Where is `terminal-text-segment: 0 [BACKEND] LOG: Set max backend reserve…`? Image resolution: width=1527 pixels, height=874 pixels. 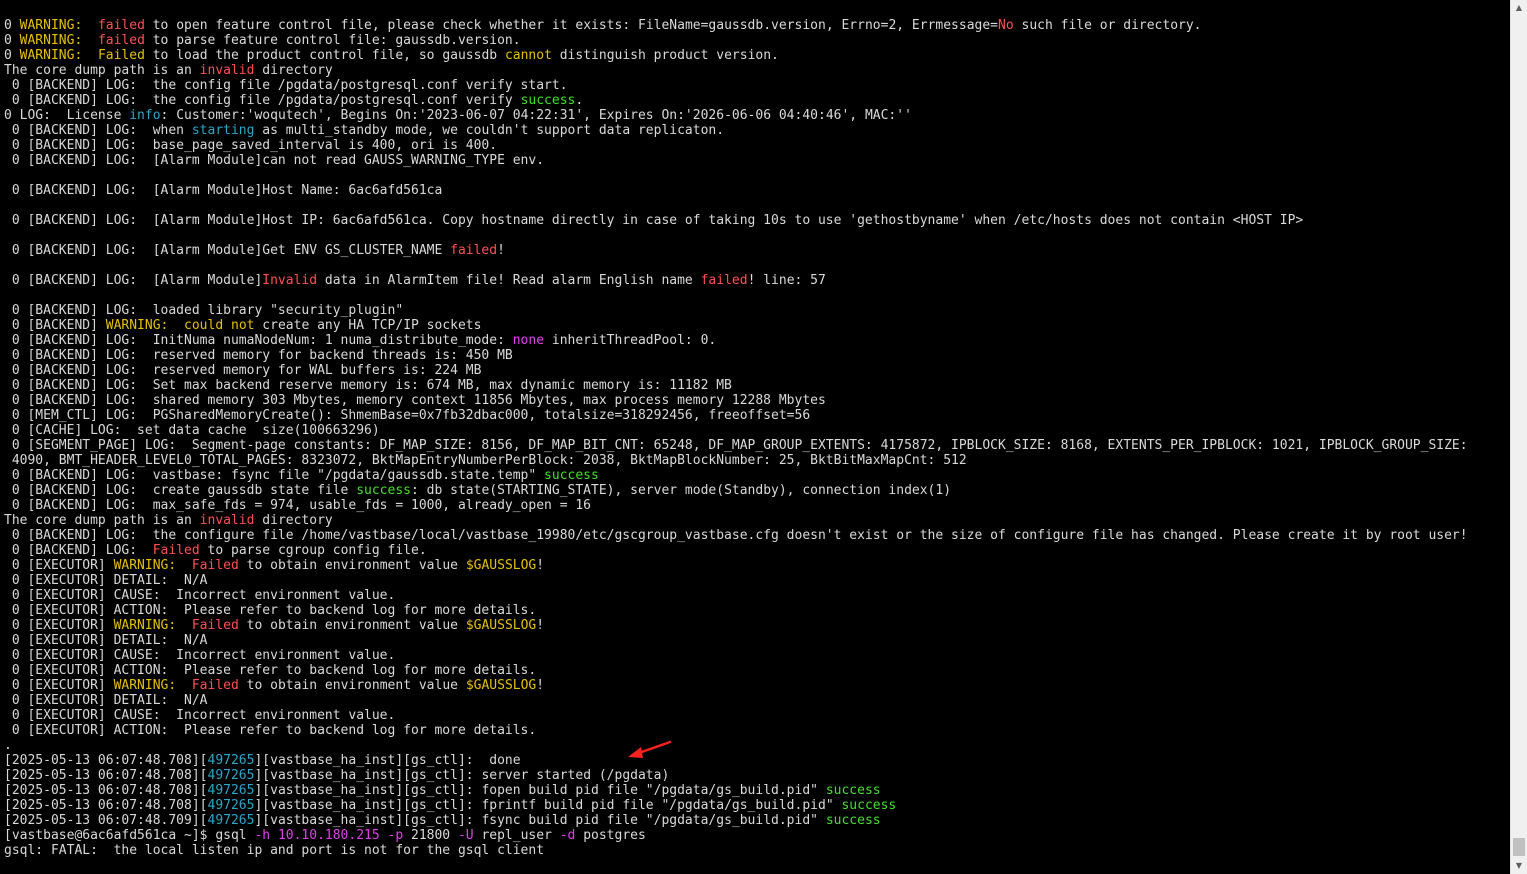 terminal-text-segment: 0 [BACKEND] LOG: Set max backend reserve… is located at coordinates (368, 385).